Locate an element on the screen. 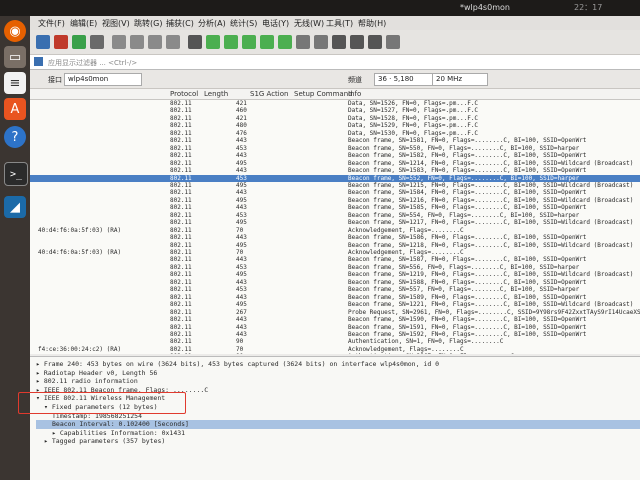 The image size is (640, 480). menu-telephony: 电话(Y) is located at coordinates (275, 23).